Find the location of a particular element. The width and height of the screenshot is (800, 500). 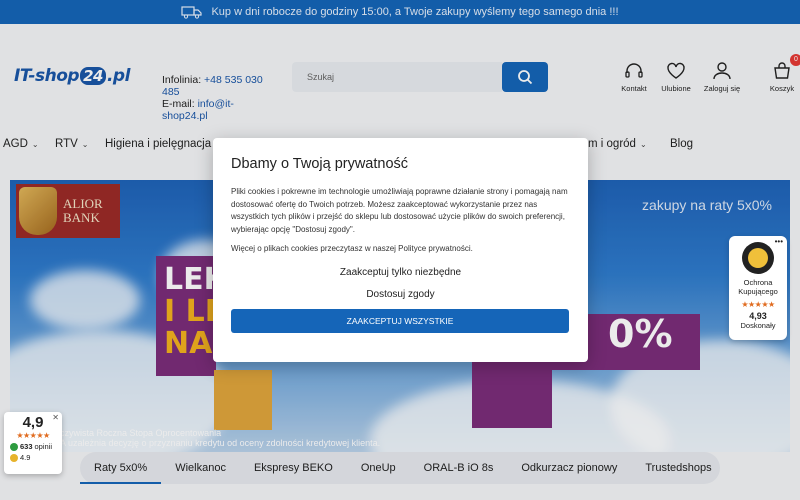

more-options-icon: ••• is located at coordinates (779, 241).